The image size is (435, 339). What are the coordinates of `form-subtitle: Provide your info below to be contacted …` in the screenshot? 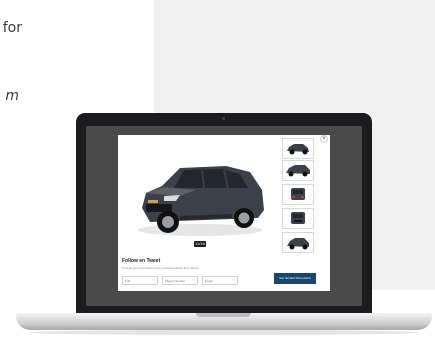 It's located at (160, 268).